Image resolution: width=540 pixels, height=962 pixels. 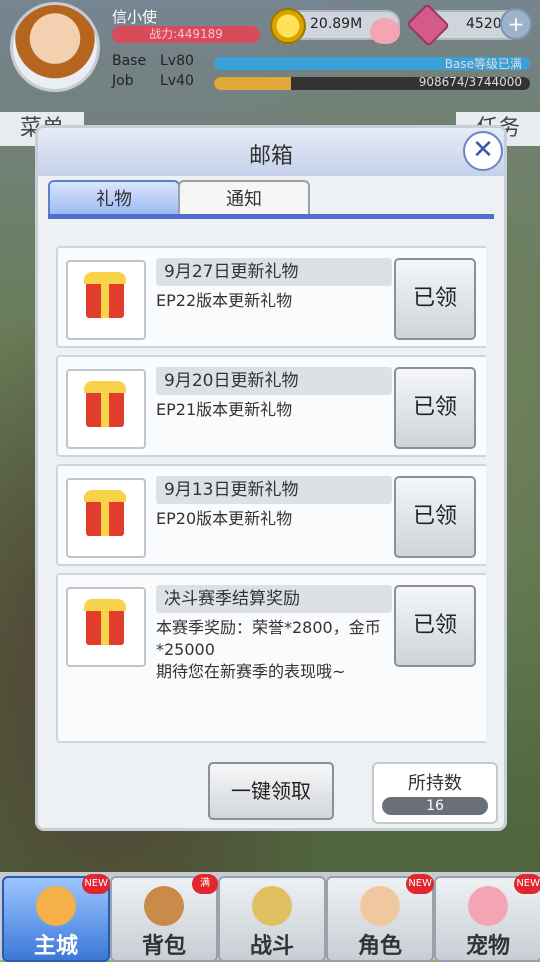 I want to click on mail-title: 9月13日更新礼物, so click(x=274, y=490).